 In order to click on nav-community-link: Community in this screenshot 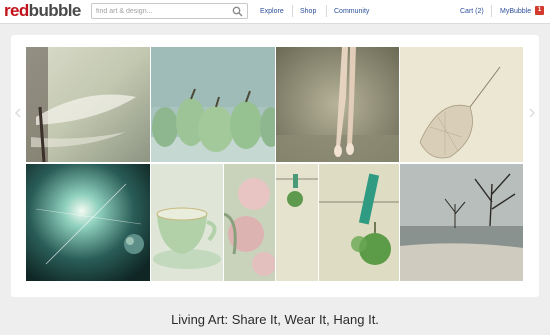, I will do `click(351, 11)`.